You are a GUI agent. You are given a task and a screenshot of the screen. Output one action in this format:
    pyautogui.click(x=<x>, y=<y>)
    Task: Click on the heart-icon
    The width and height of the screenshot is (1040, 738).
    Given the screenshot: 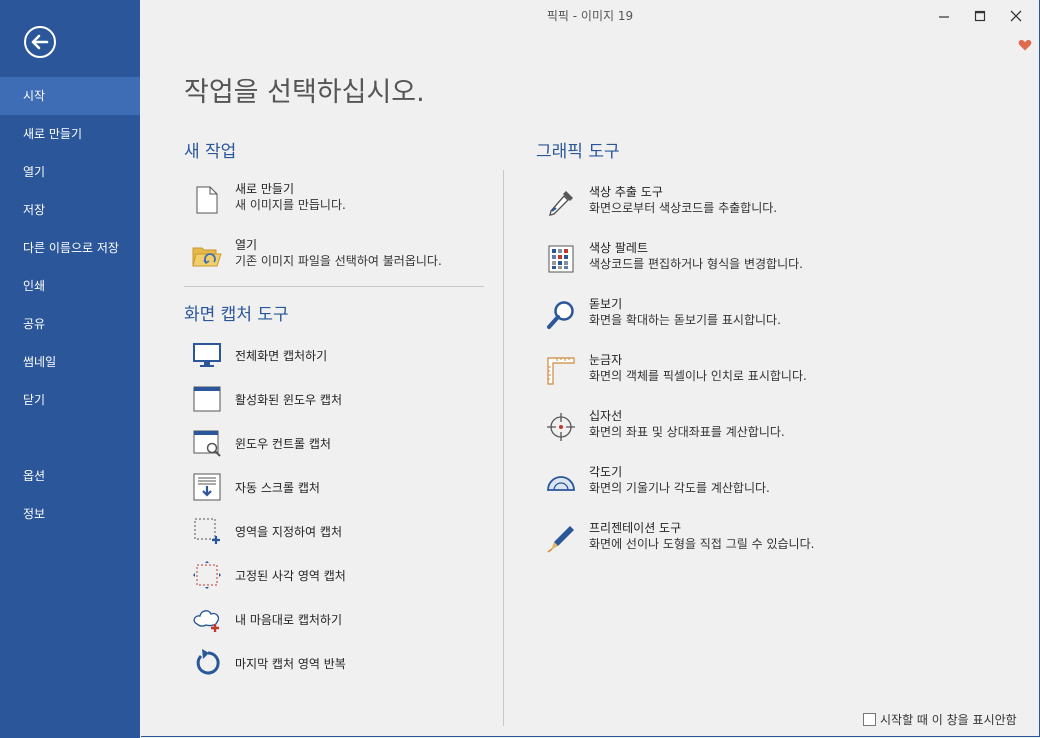 What is the action you would take?
    pyautogui.click(x=1025, y=45)
    